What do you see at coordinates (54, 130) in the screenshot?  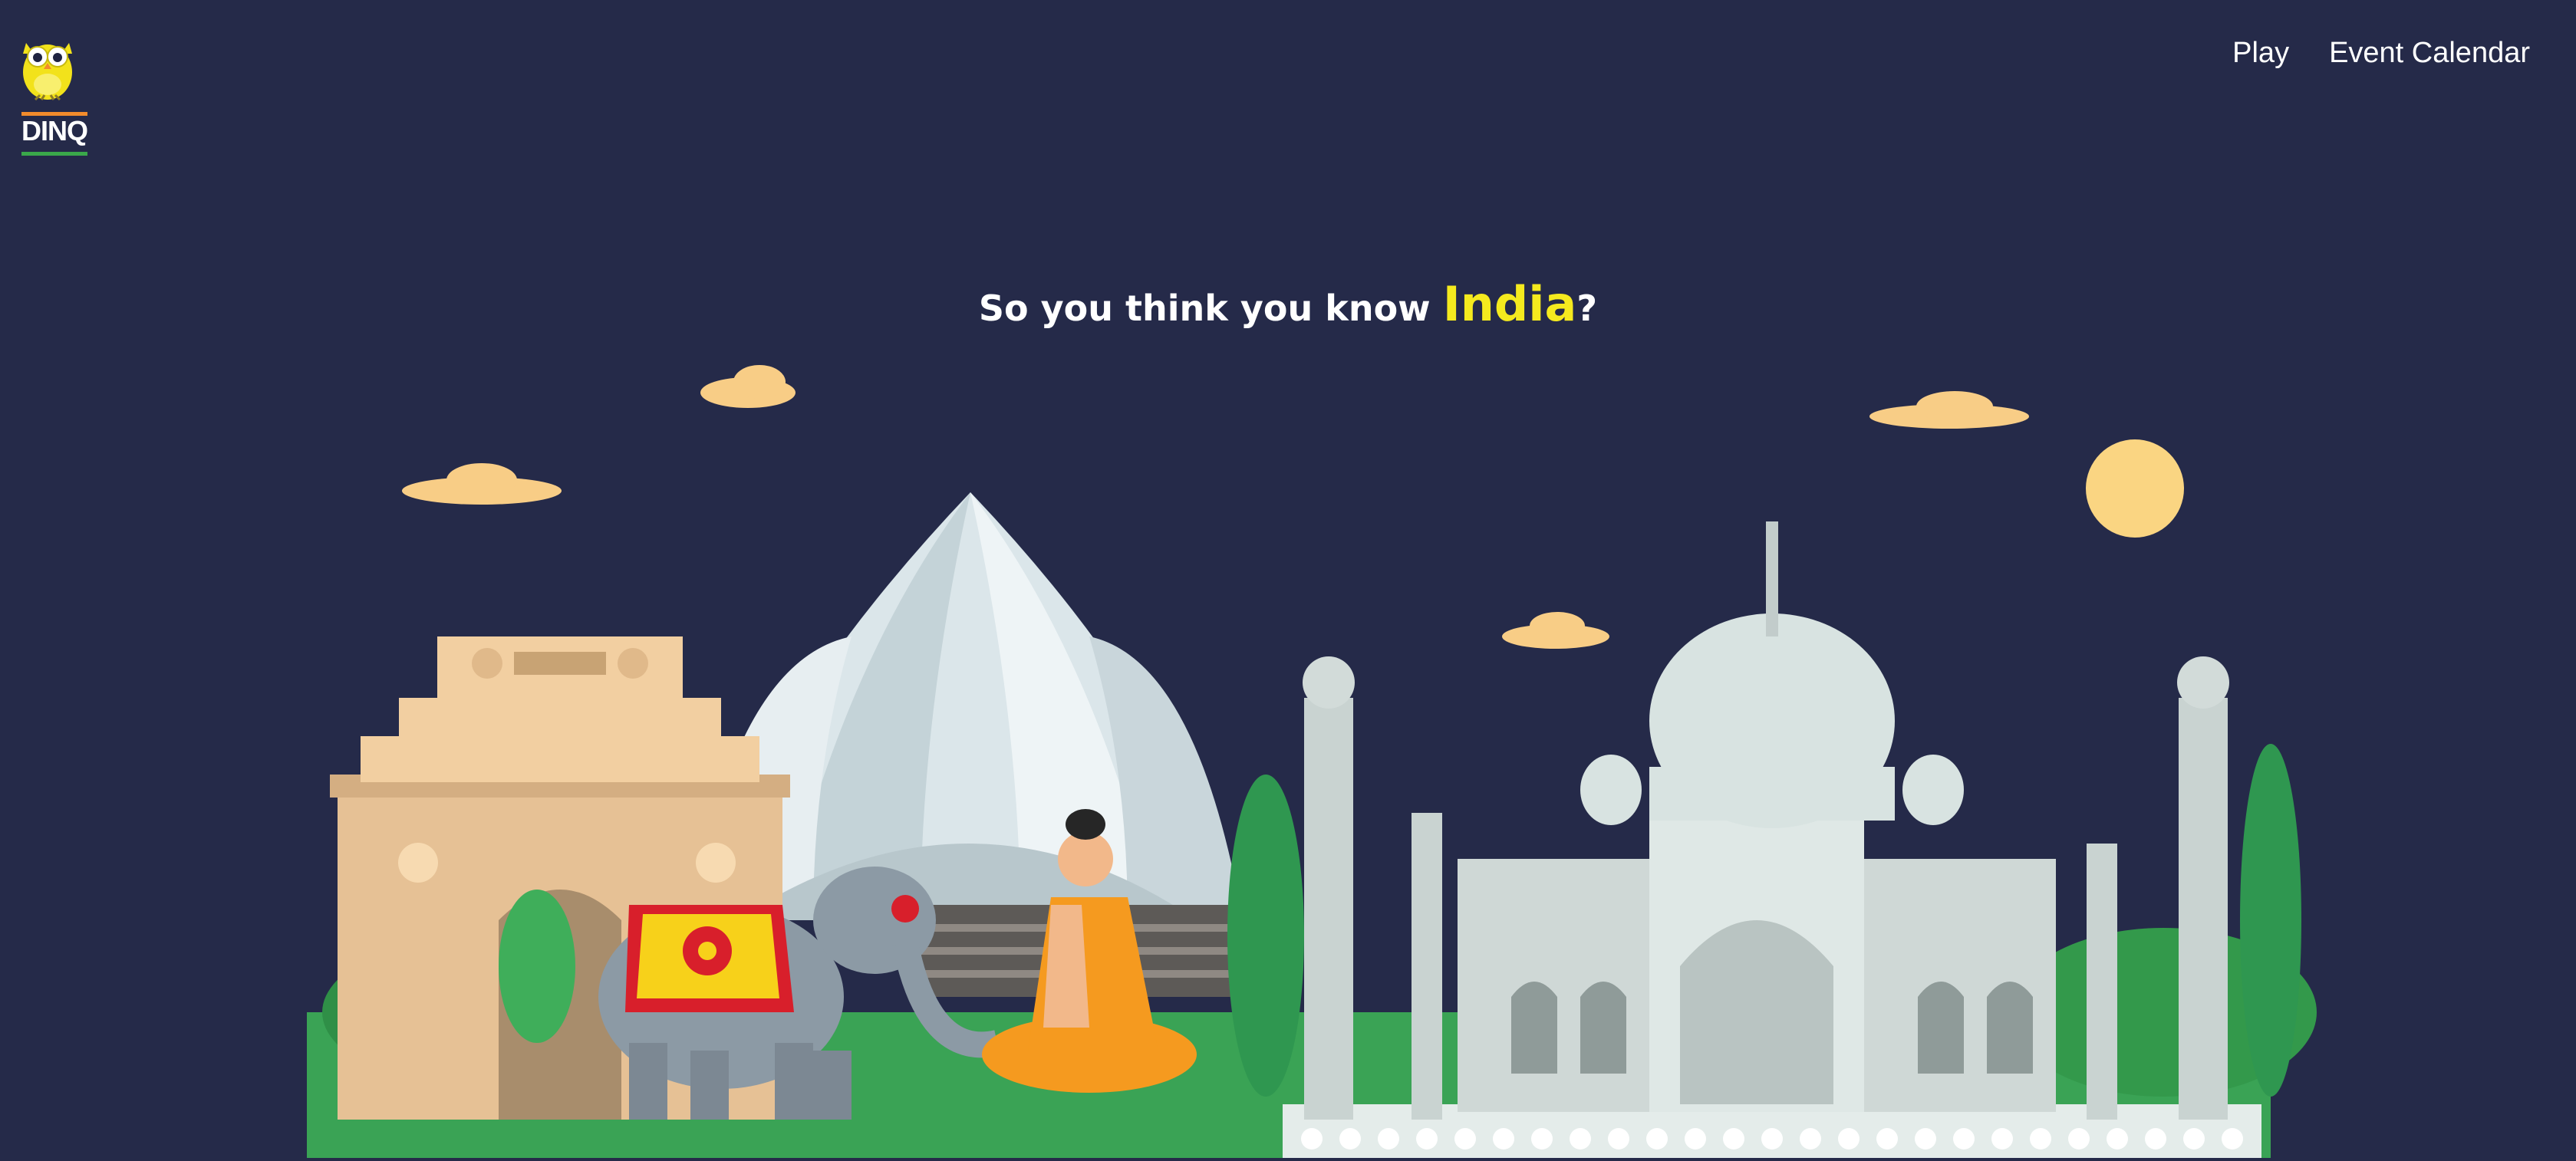 I see `brand-name: DINQ` at bounding box center [54, 130].